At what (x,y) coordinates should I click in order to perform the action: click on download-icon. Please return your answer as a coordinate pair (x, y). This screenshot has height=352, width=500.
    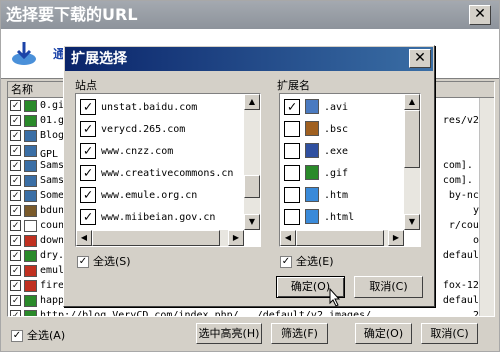
    Looking at the image, I should click on (24, 53).